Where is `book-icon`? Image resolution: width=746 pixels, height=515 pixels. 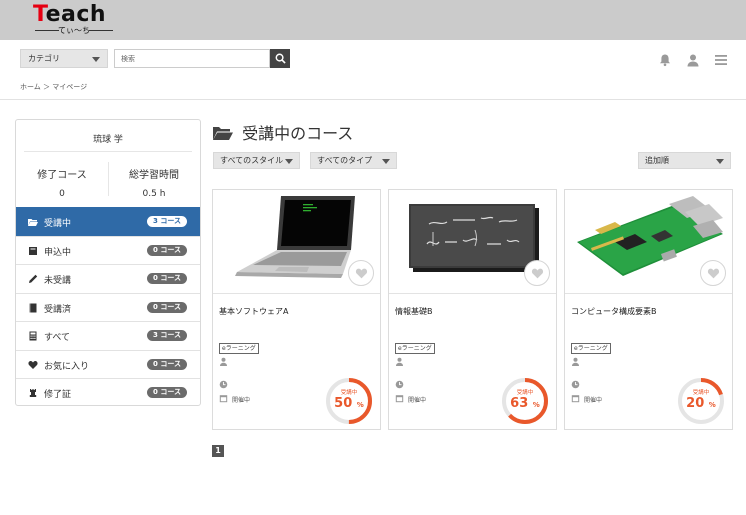 book-icon is located at coordinates (33, 250).